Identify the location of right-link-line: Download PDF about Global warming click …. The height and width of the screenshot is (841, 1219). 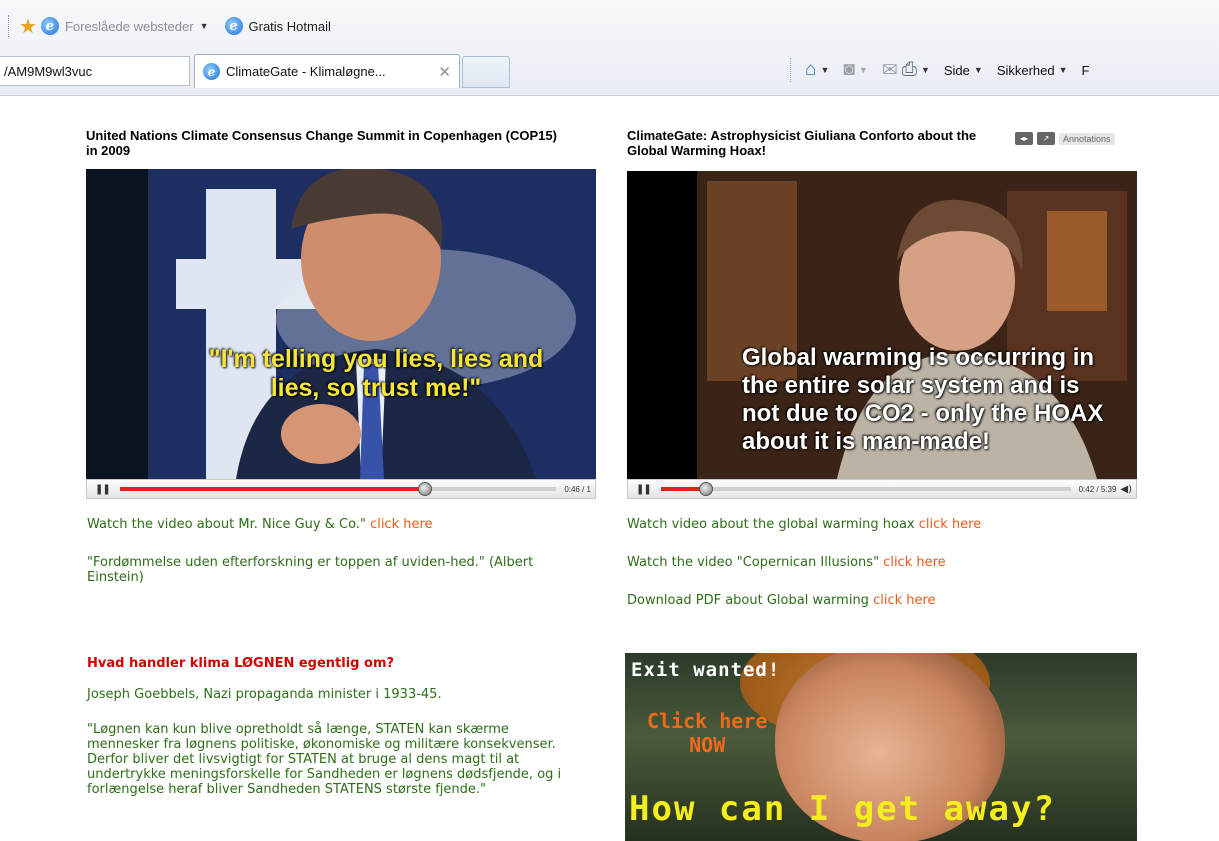
(887, 600).